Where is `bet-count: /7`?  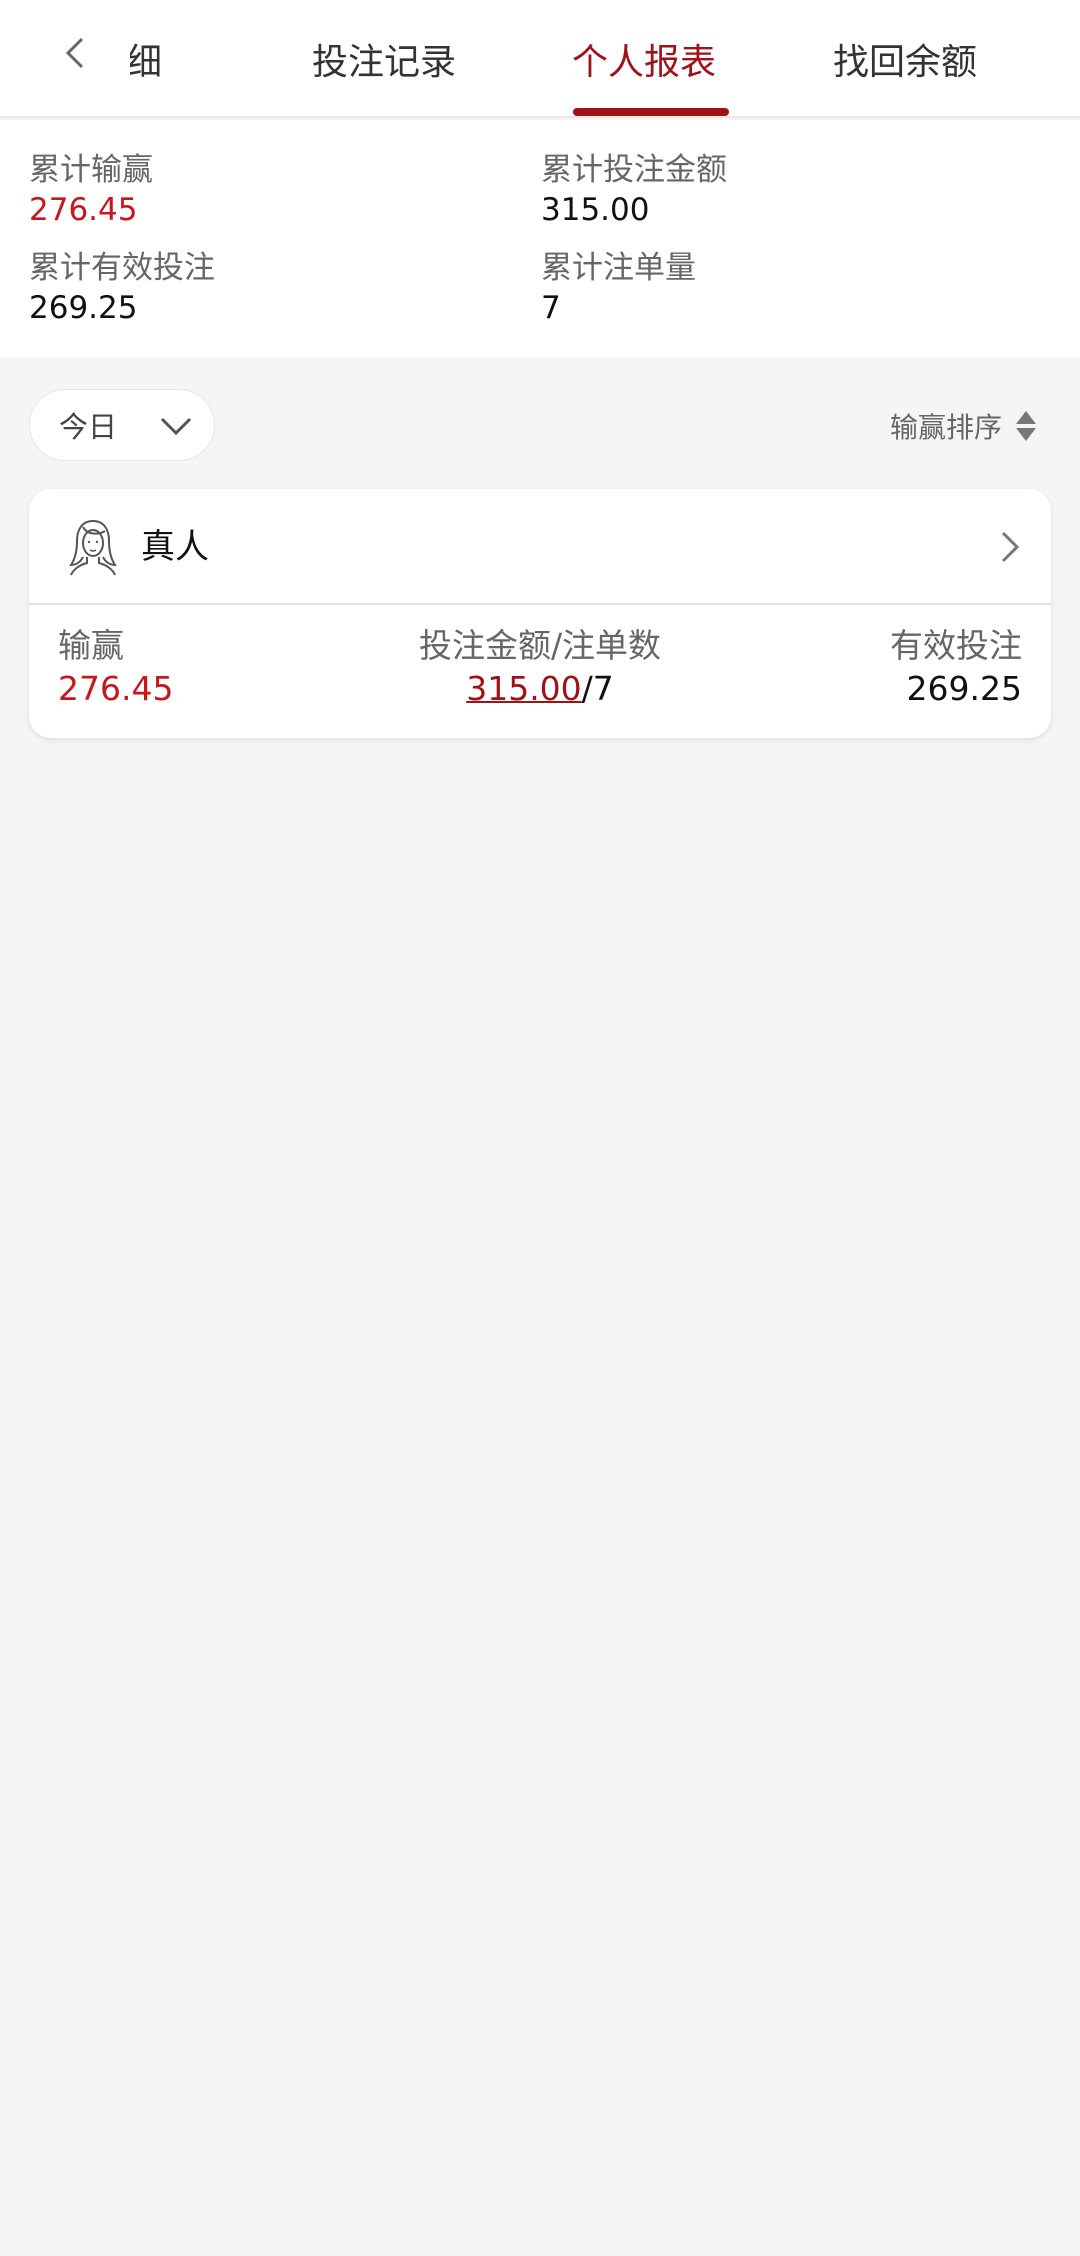
bet-count: /7 is located at coordinates (597, 688).